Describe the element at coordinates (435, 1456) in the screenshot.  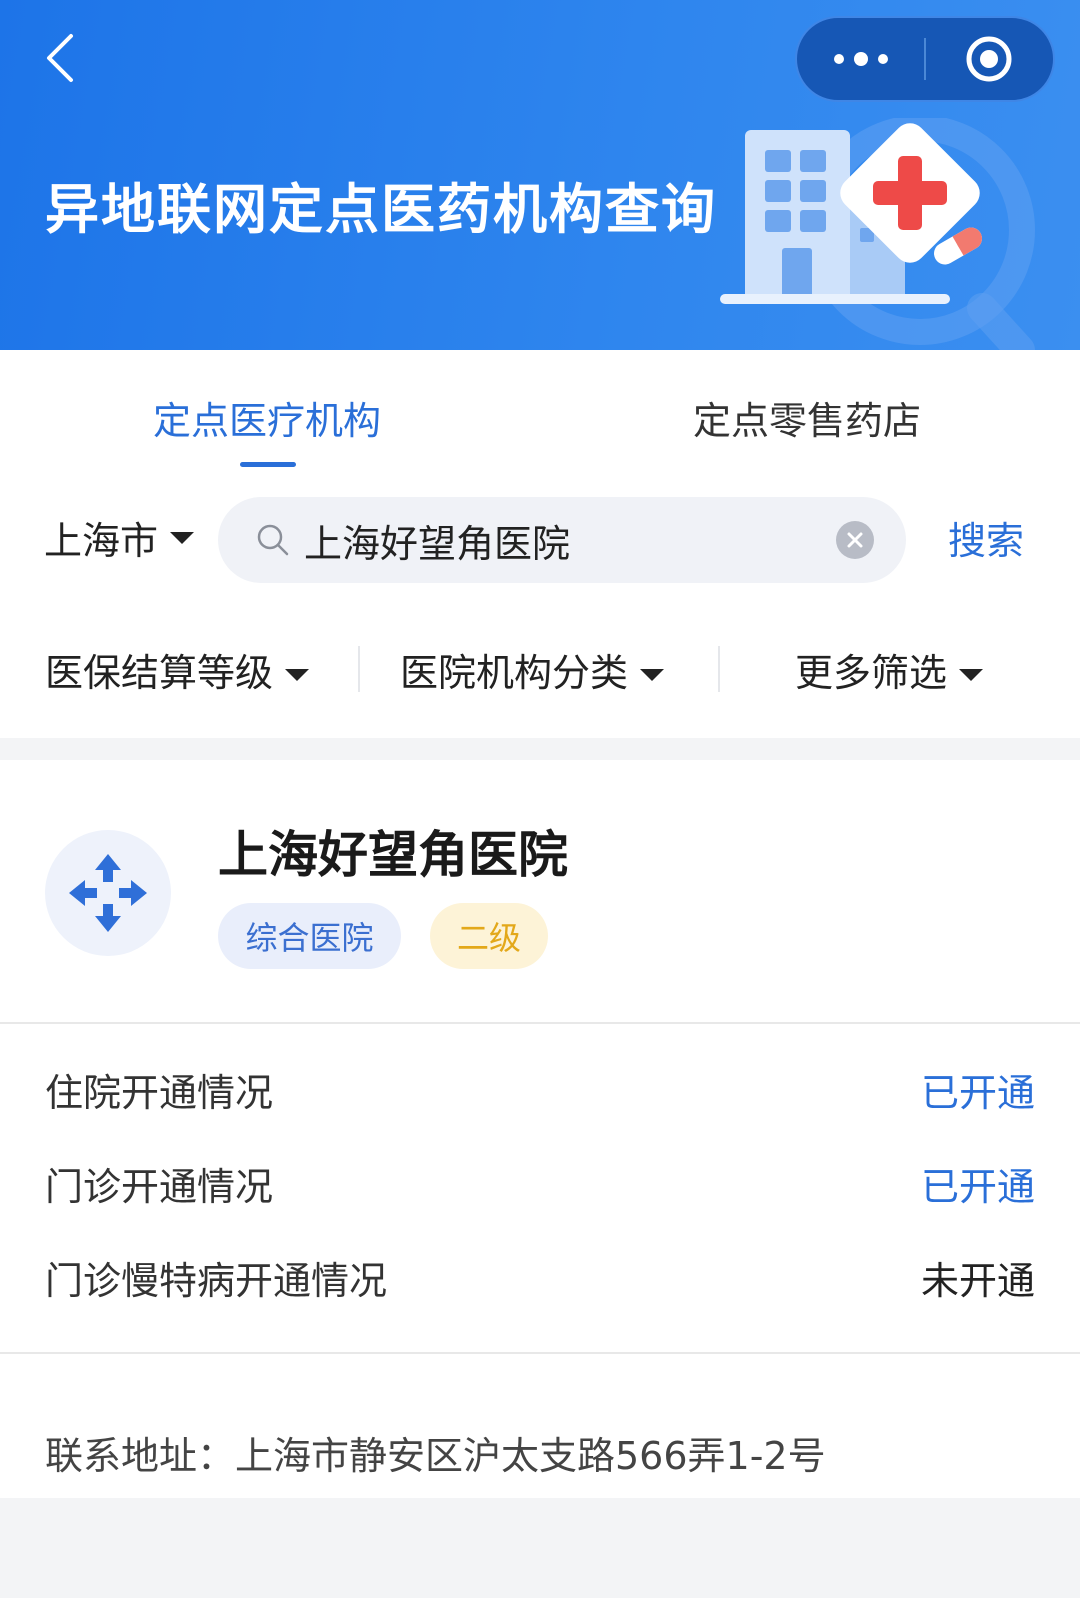
I see `contact-address: 联系地址：上海市静安区沪太支路566弄1-2号` at that location.